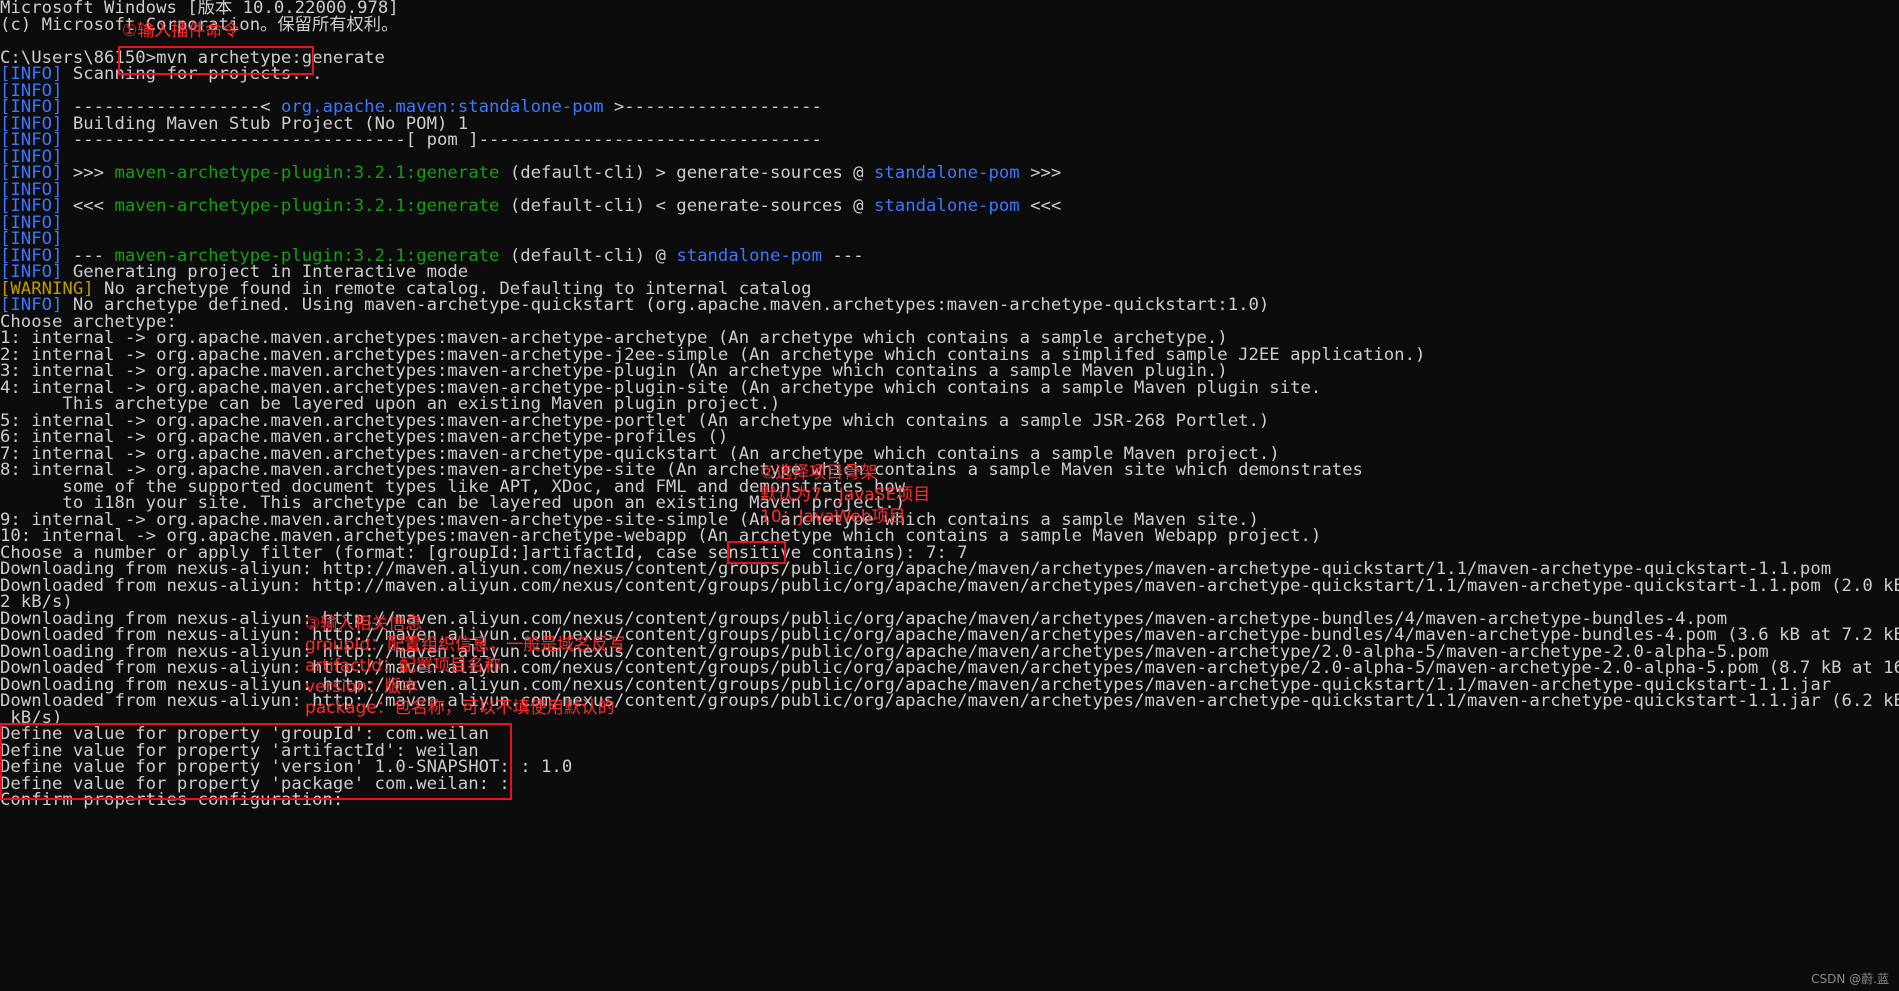  Describe the element at coordinates (686, 206) in the screenshot. I see `terminal-text: (default-cli) < generate-sources @` at that location.